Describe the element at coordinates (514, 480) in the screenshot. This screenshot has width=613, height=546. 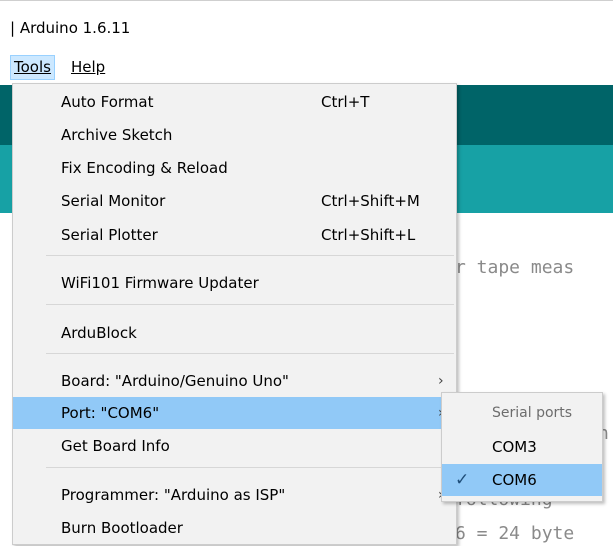
I see `port-label: COM6` at that location.